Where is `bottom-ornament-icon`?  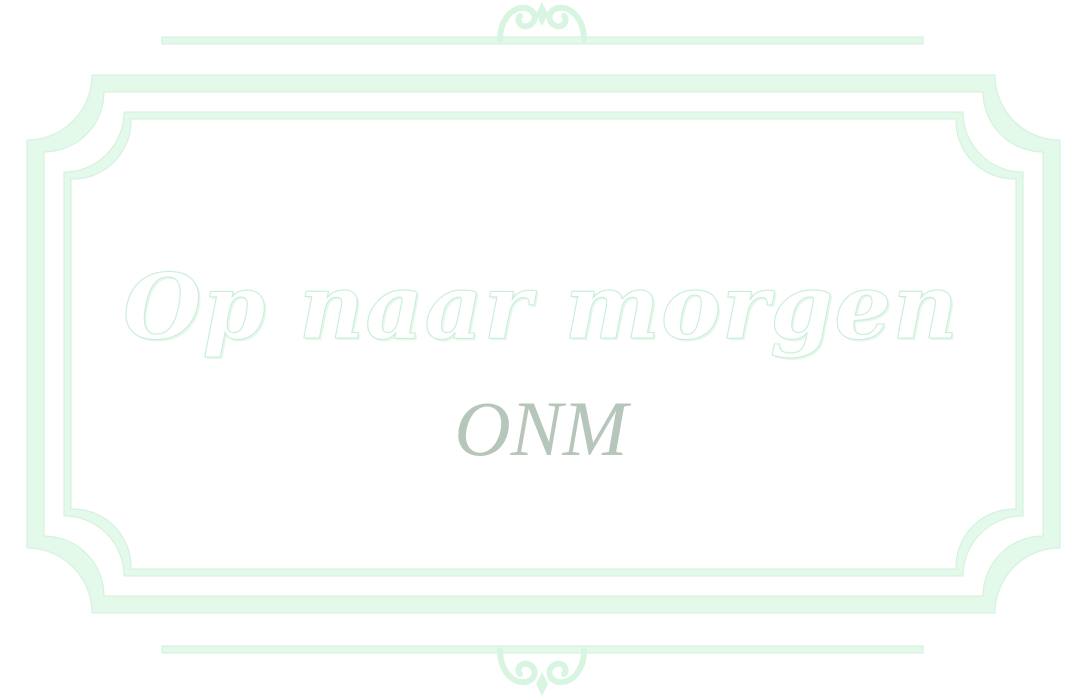 bottom-ornament-icon is located at coordinates (542, 671).